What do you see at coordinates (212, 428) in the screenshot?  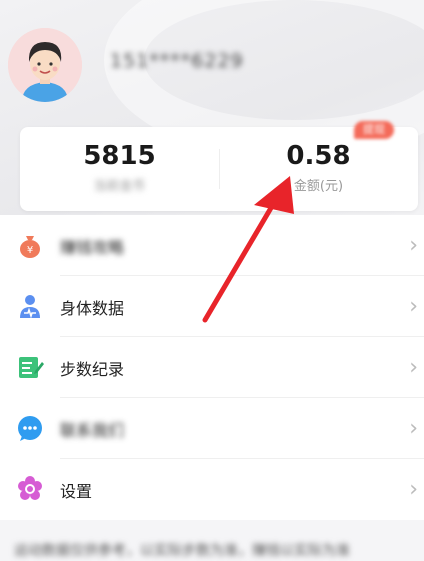 I see `menu-item-contact: 联系我们 ›` at bounding box center [212, 428].